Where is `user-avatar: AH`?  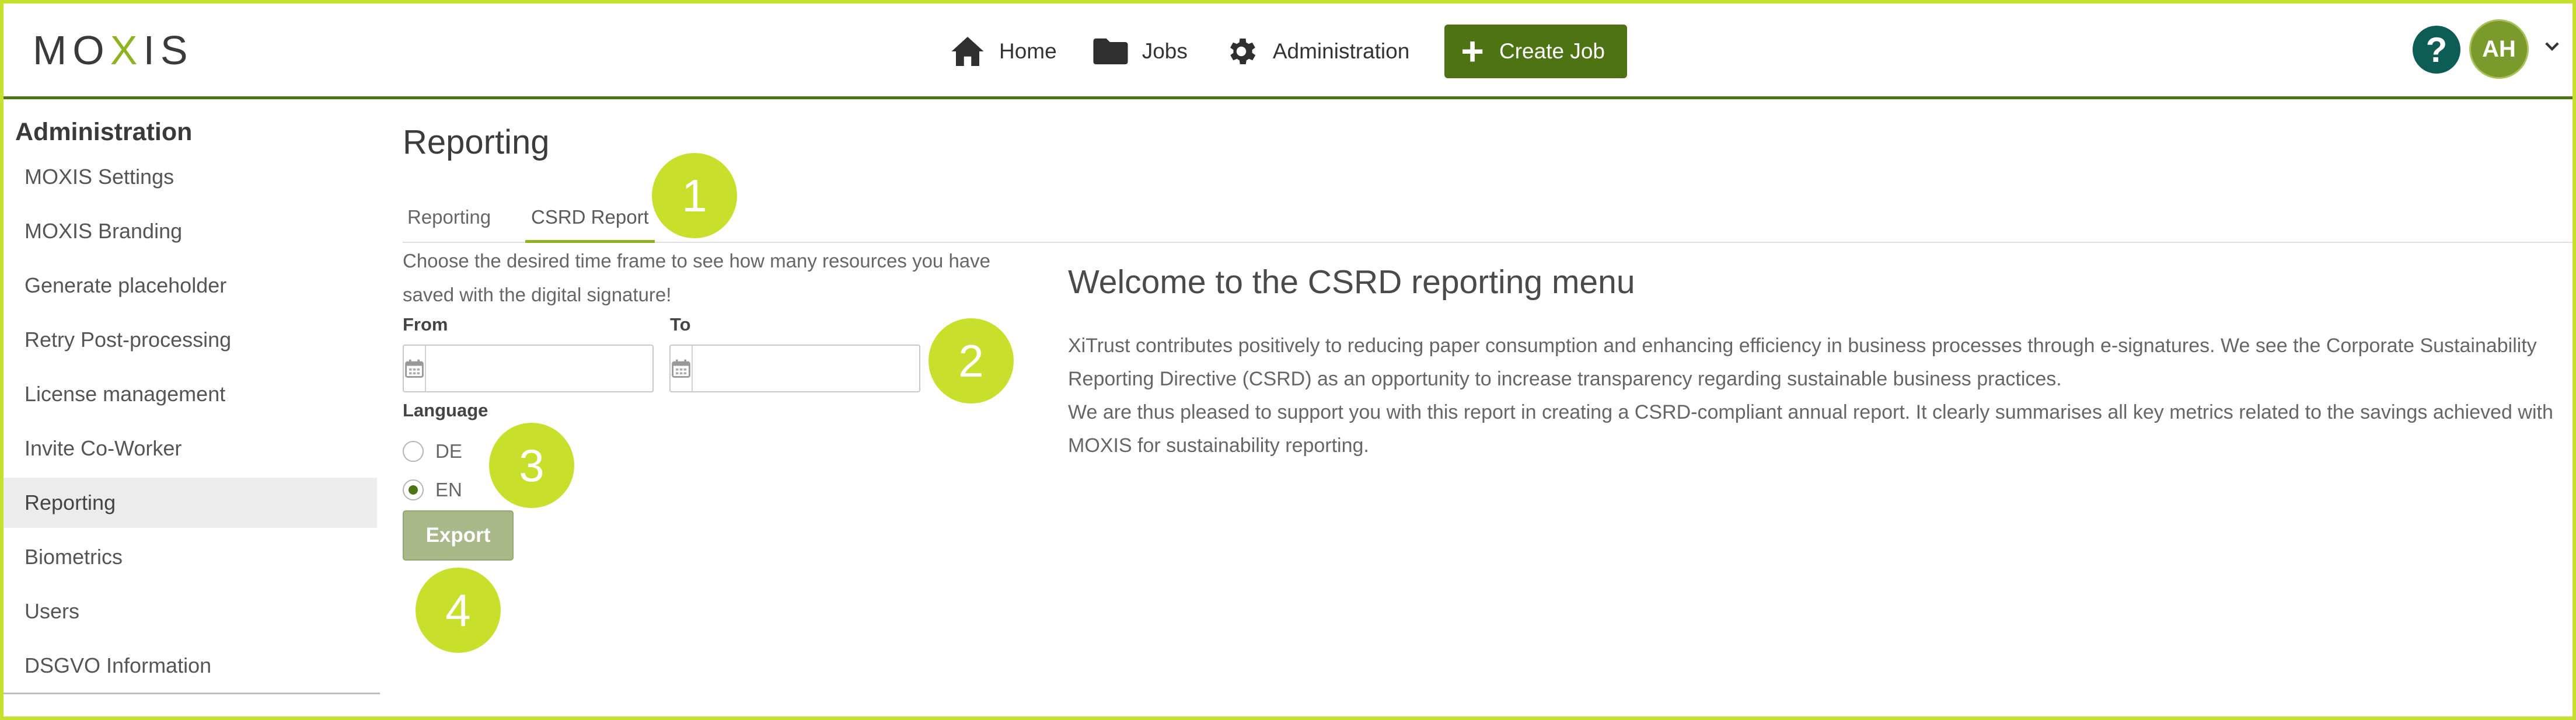
user-avatar: AH is located at coordinates (2499, 49).